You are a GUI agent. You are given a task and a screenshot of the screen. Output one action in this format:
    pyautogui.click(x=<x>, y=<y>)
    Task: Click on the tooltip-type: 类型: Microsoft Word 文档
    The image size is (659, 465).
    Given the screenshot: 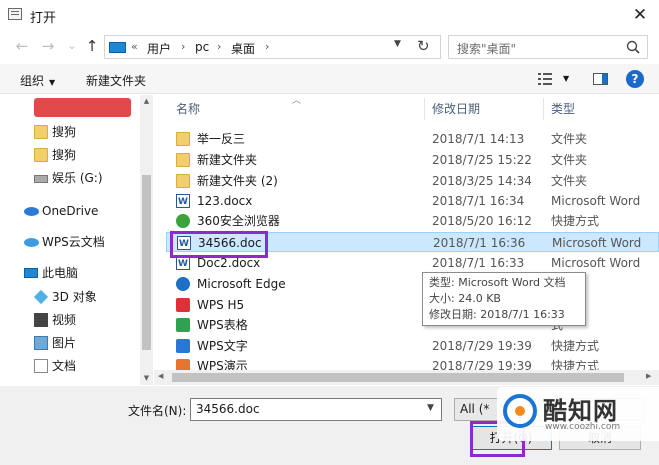 What is the action you would take?
    pyautogui.click(x=497, y=282)
    